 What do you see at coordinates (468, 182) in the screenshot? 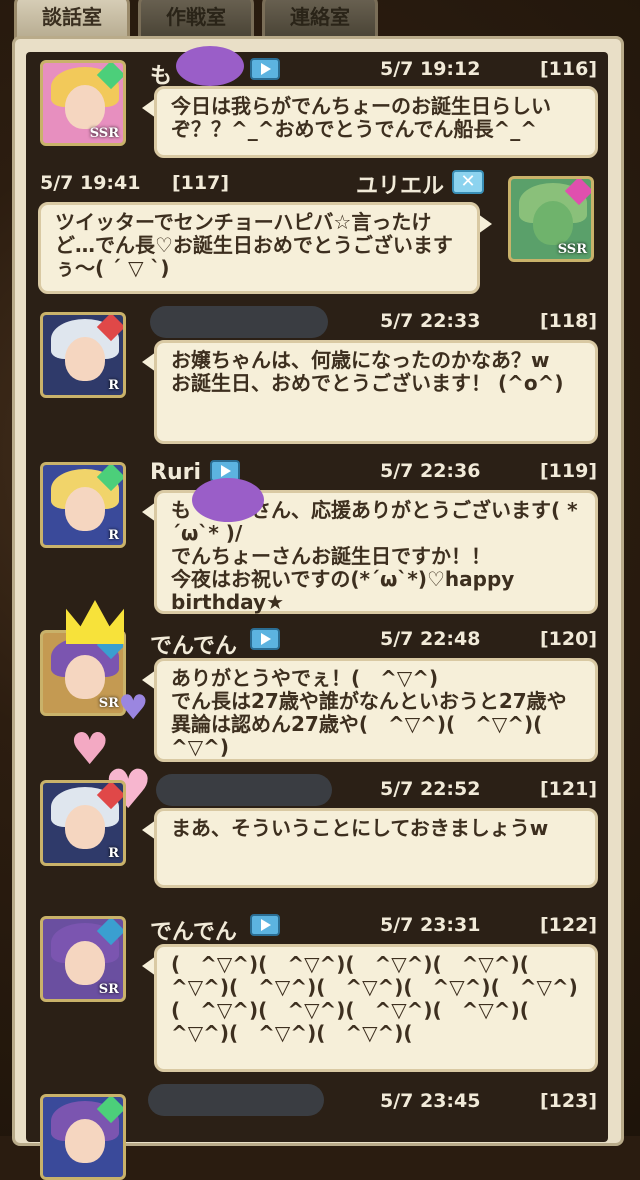
I see `x-icon: ✕` at bounding box center [468, 182].